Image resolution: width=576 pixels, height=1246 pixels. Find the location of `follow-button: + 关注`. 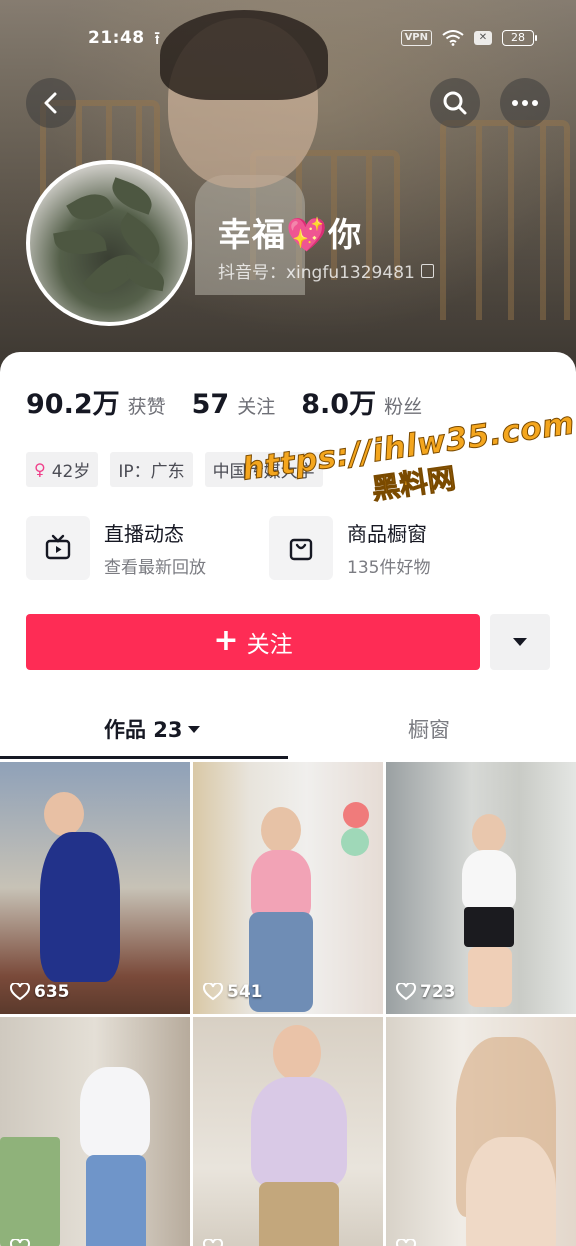

follow-button: + 关注 is located at coordinates (253, 642).